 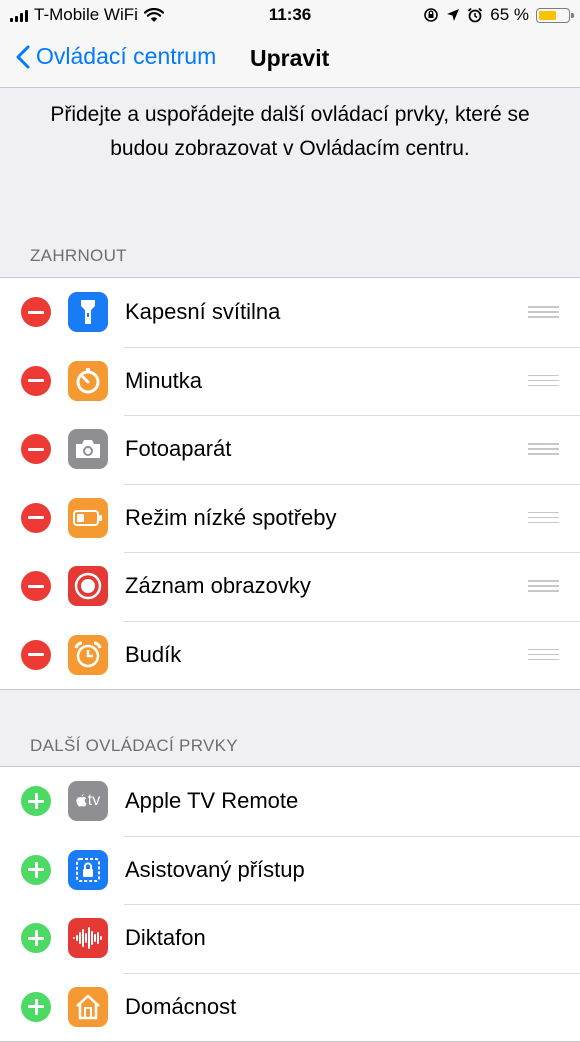 What do you see at coordinates (453, 15) in the screenshot?
I see `location-icon` at bounding box center [453, 15].